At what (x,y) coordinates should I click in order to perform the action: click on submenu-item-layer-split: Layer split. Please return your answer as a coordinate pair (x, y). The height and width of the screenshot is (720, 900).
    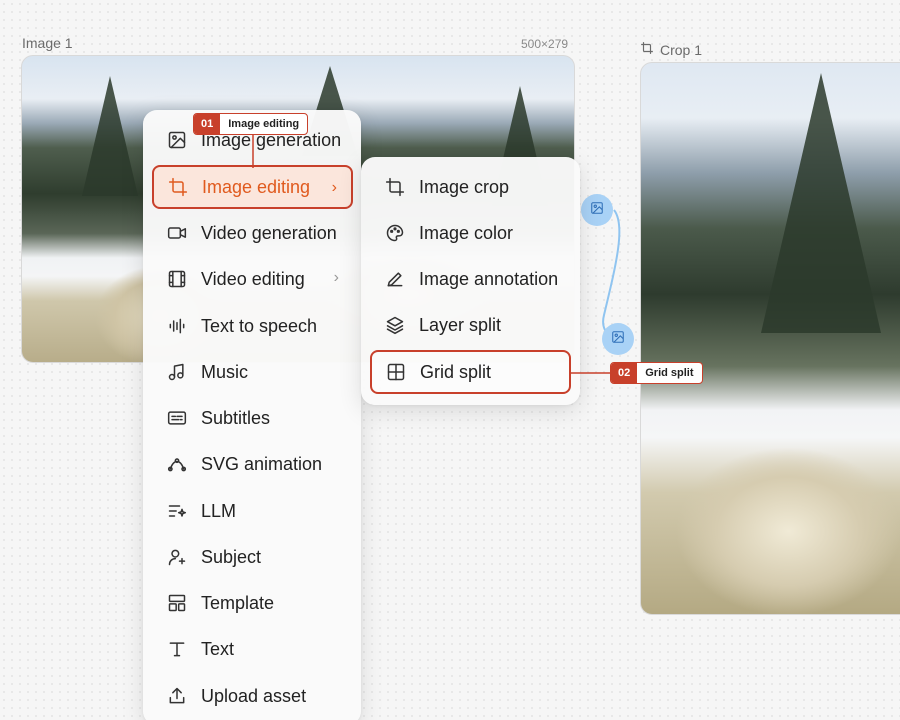
    Looking at the image, I should click on (471, 325).